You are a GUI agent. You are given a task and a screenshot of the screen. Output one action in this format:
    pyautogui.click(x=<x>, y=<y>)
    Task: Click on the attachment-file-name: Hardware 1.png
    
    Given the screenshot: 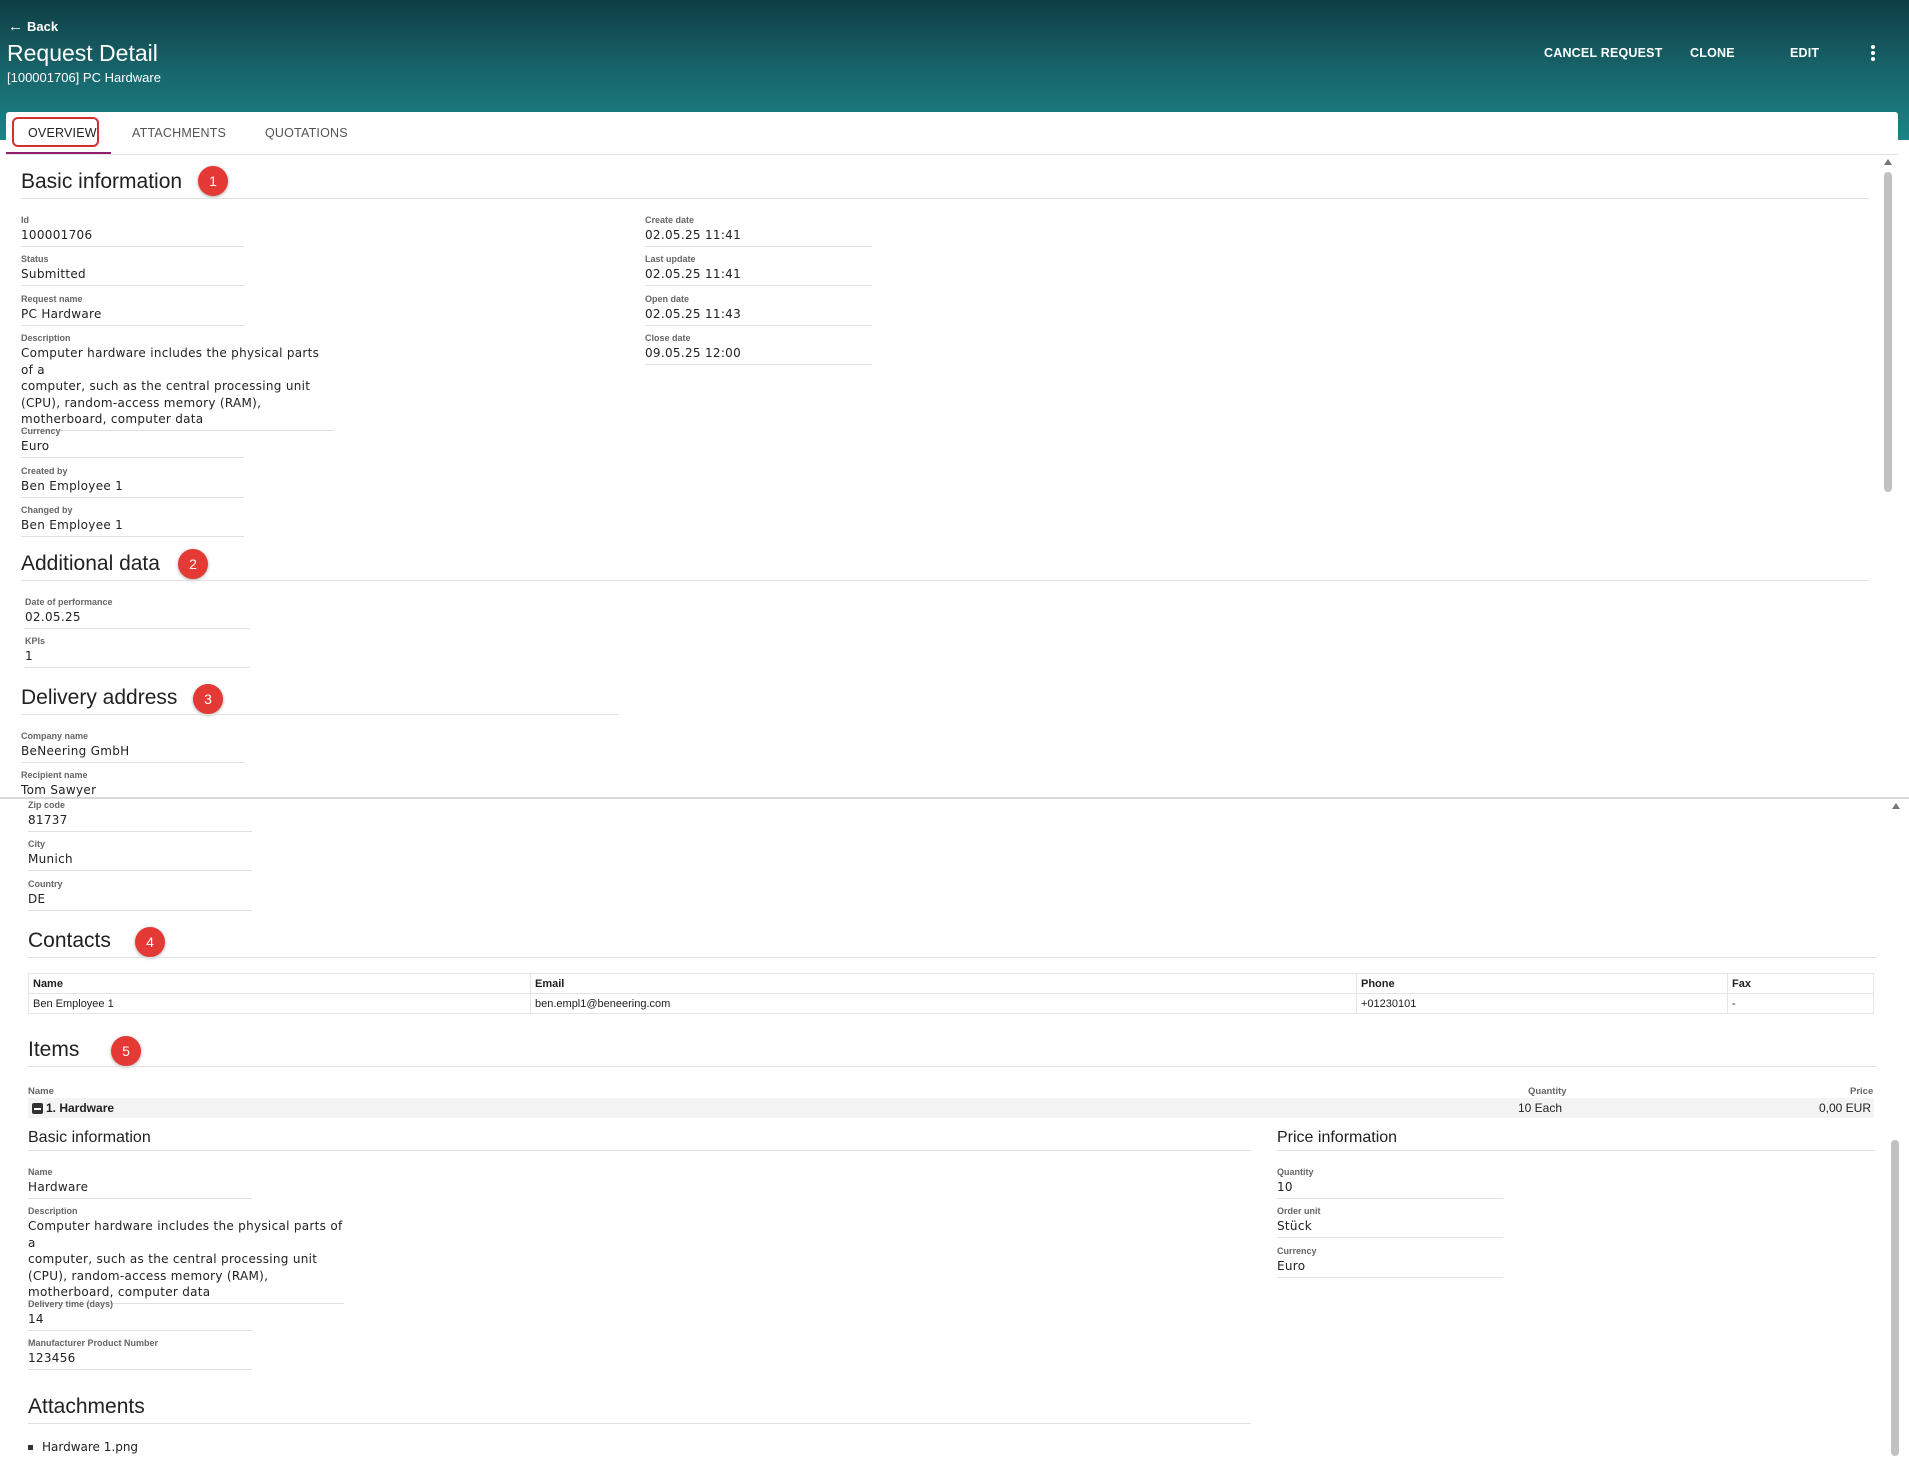 What is the action you would take?
    pyautogui.click(x=84, y=1447)
    